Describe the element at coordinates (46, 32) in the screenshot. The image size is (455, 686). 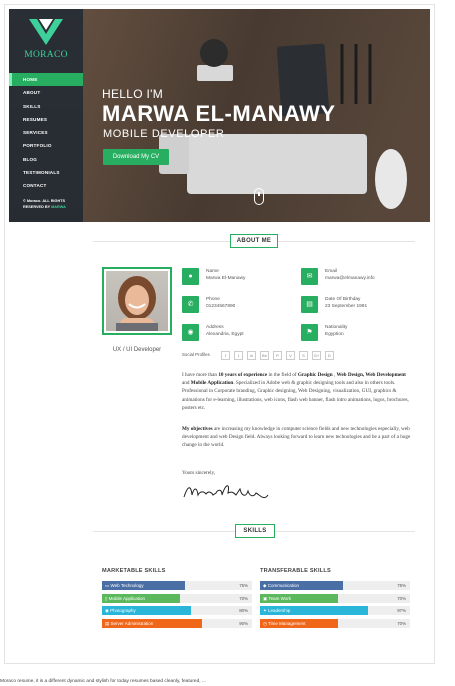
I see `logo-icon` at that location.